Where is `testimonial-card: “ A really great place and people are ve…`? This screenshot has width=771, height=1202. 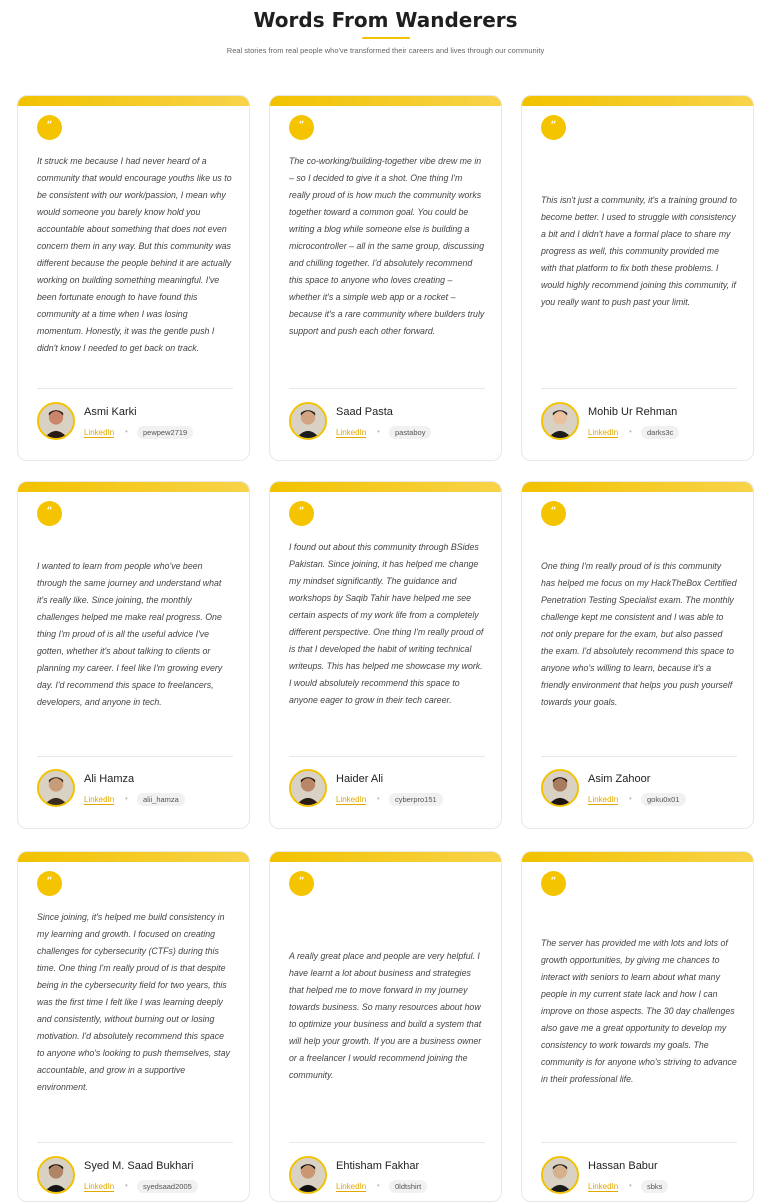
testimonial-card: “ A really great place and people are ve… is located at coordinates (385, 1026).